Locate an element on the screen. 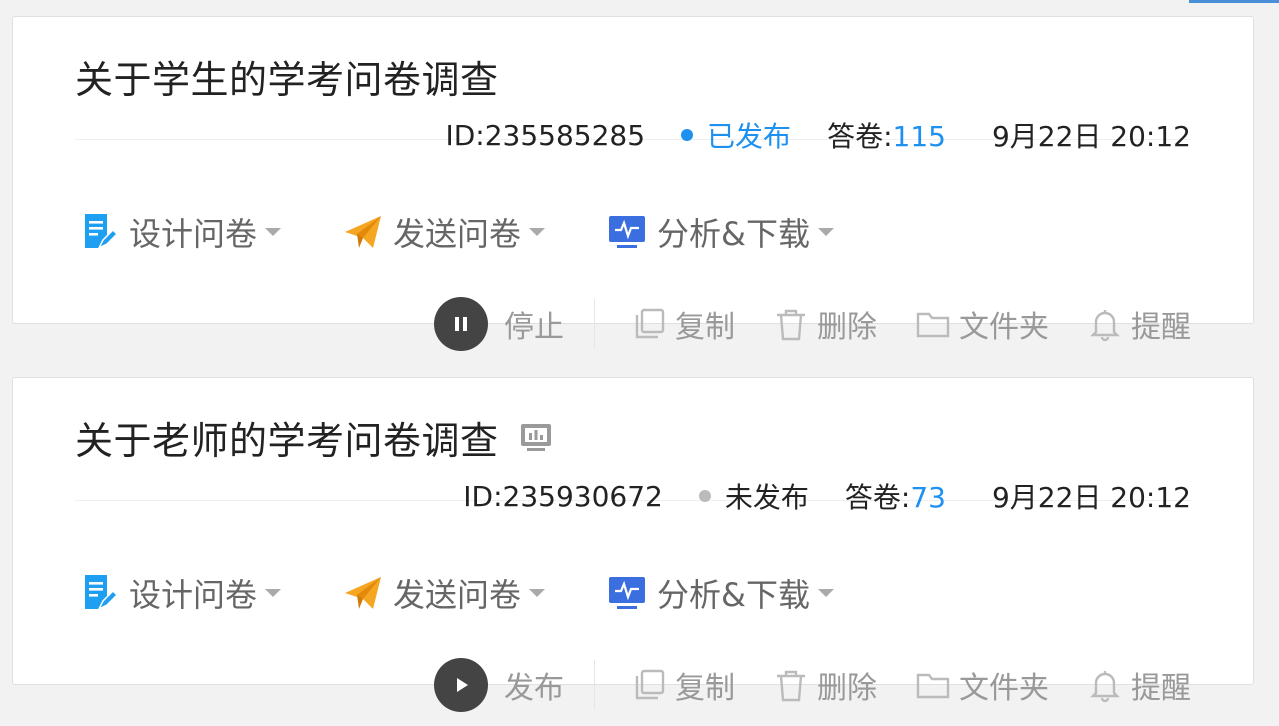  survey-id: ID:235930672 is located at coordinates (563, 496).